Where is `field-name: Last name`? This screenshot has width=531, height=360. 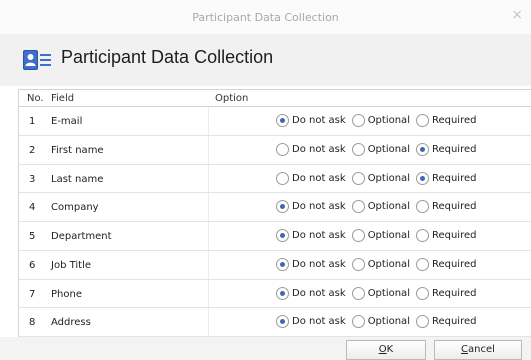
field-name: Last name is located at coordinates (77, 179).